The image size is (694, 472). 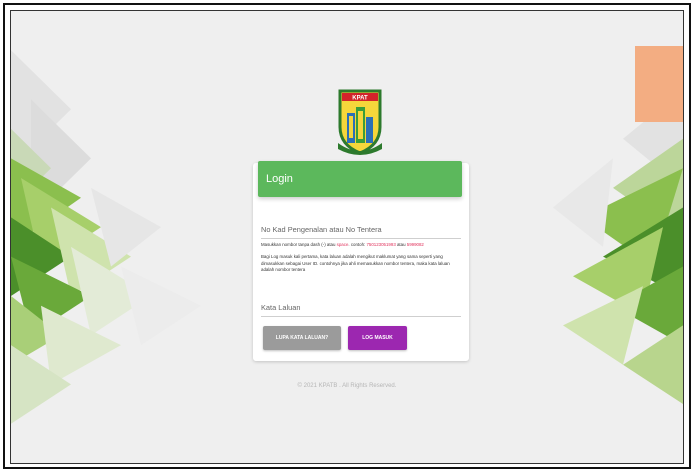 What do you see at coordinates (347, 386) in the screenshot?
I see `footer-copyright: © 2021 KPATB . All Rights Reserved.` at bounding box center [347, 386].